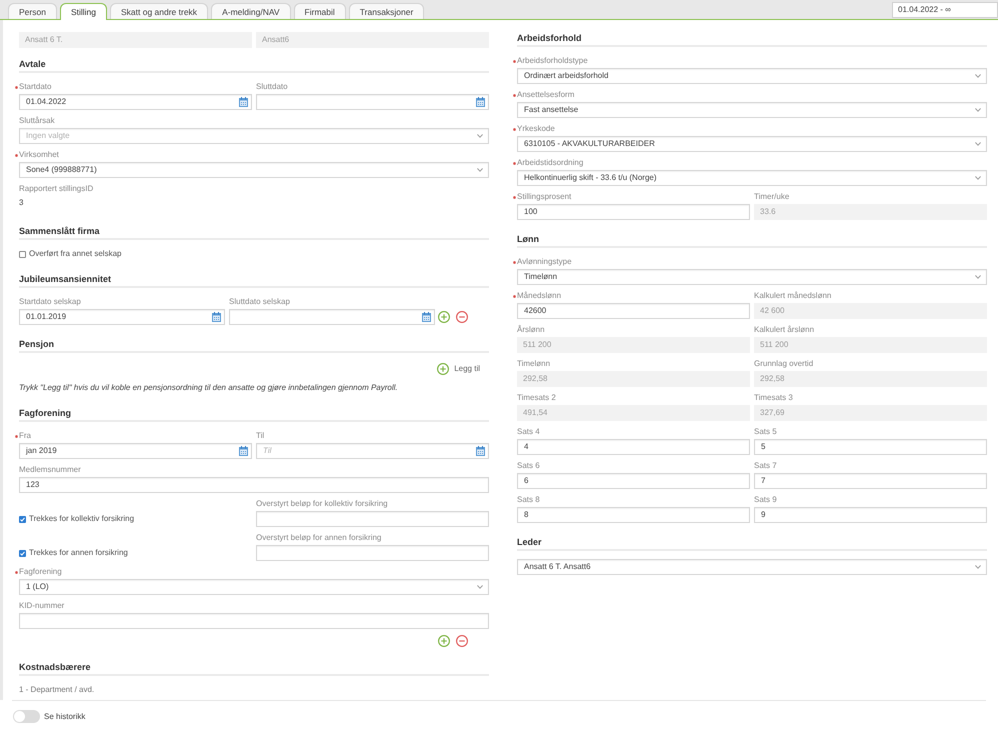 This screenshot has height=732, width=998. Describe the element at coordinates (528, 466) in the screenshot. I see `field-label: Sats 6` at that location.